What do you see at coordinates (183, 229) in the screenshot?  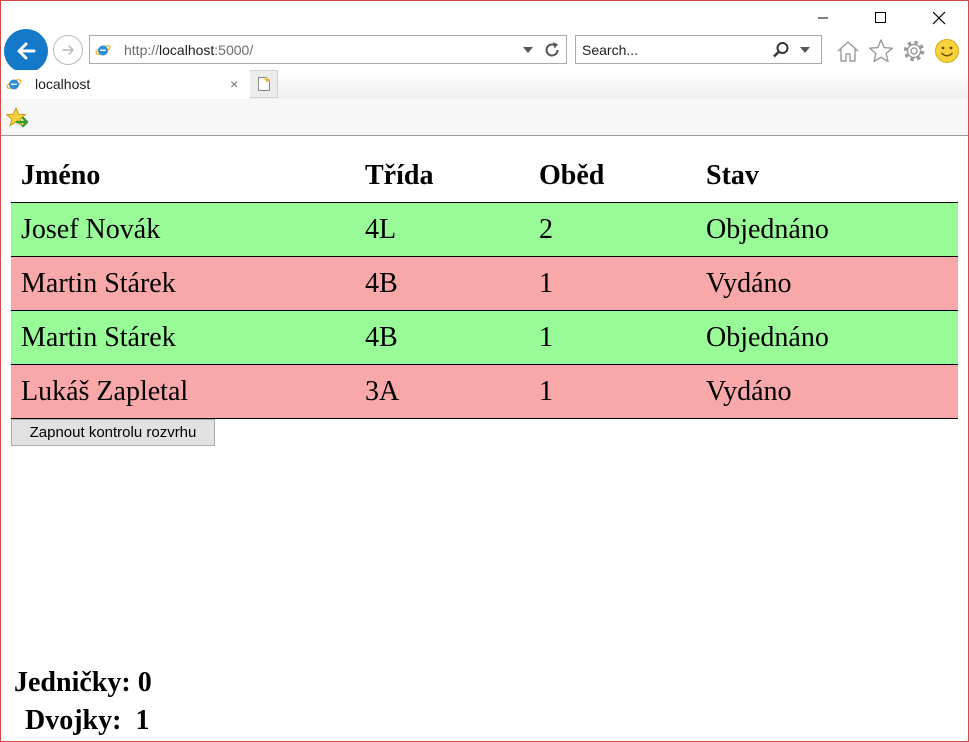 I see `cell-name: Josef Novák` at bounding box center [183, 229].